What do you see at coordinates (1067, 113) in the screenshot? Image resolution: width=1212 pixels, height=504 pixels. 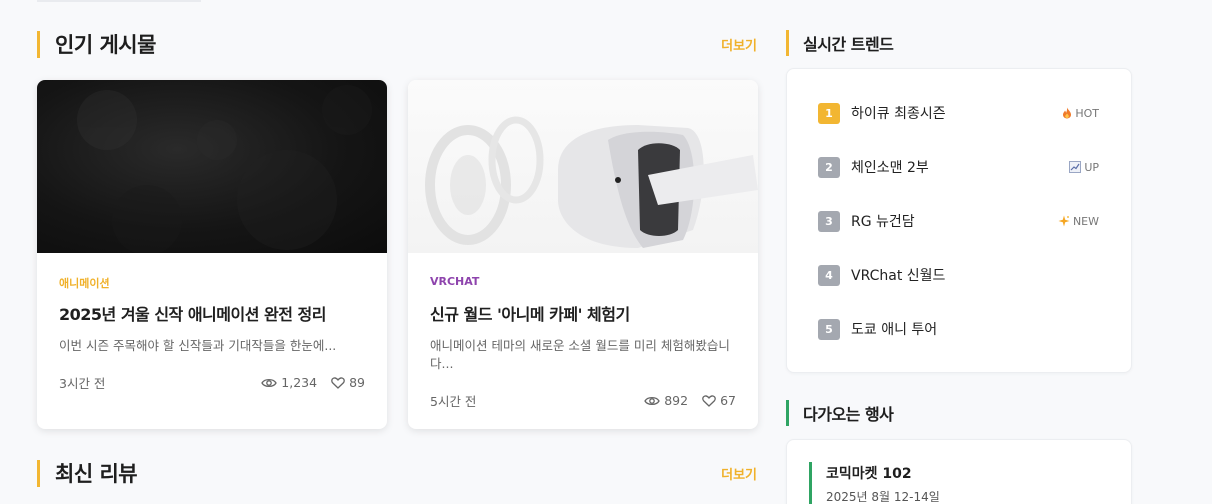 I see `fire-icon` at bounding box center [1067, 113].